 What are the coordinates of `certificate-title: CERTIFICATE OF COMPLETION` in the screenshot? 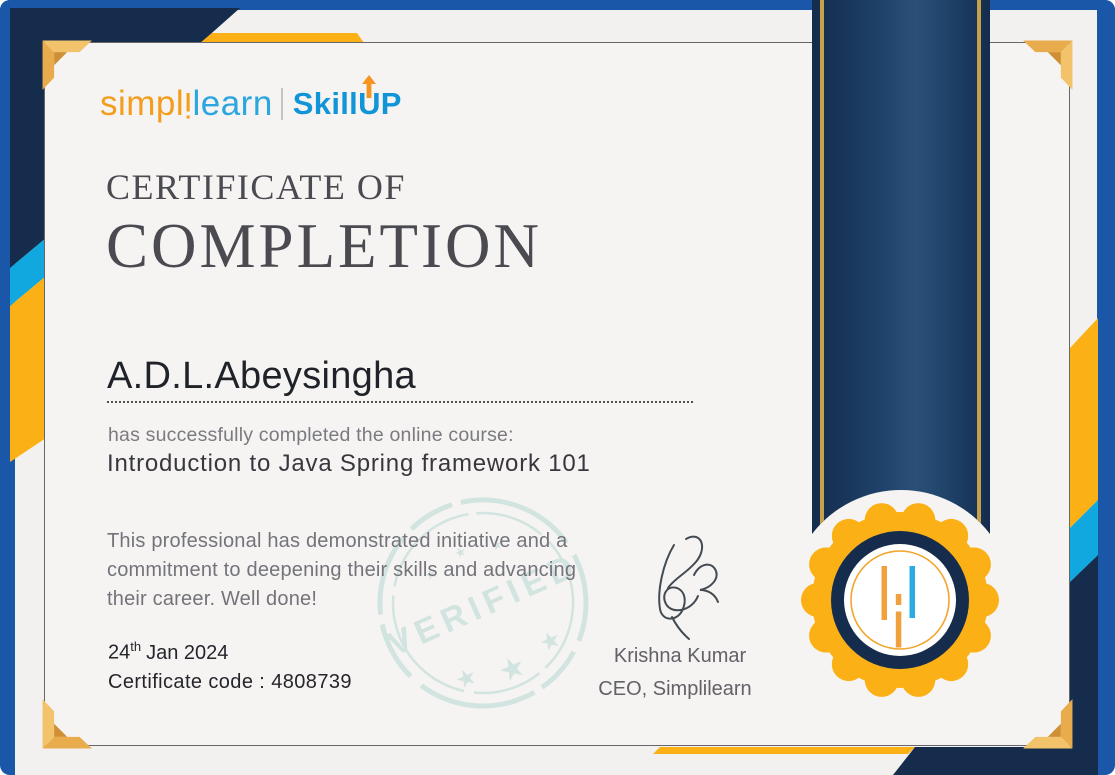 It's located at (324, 224).